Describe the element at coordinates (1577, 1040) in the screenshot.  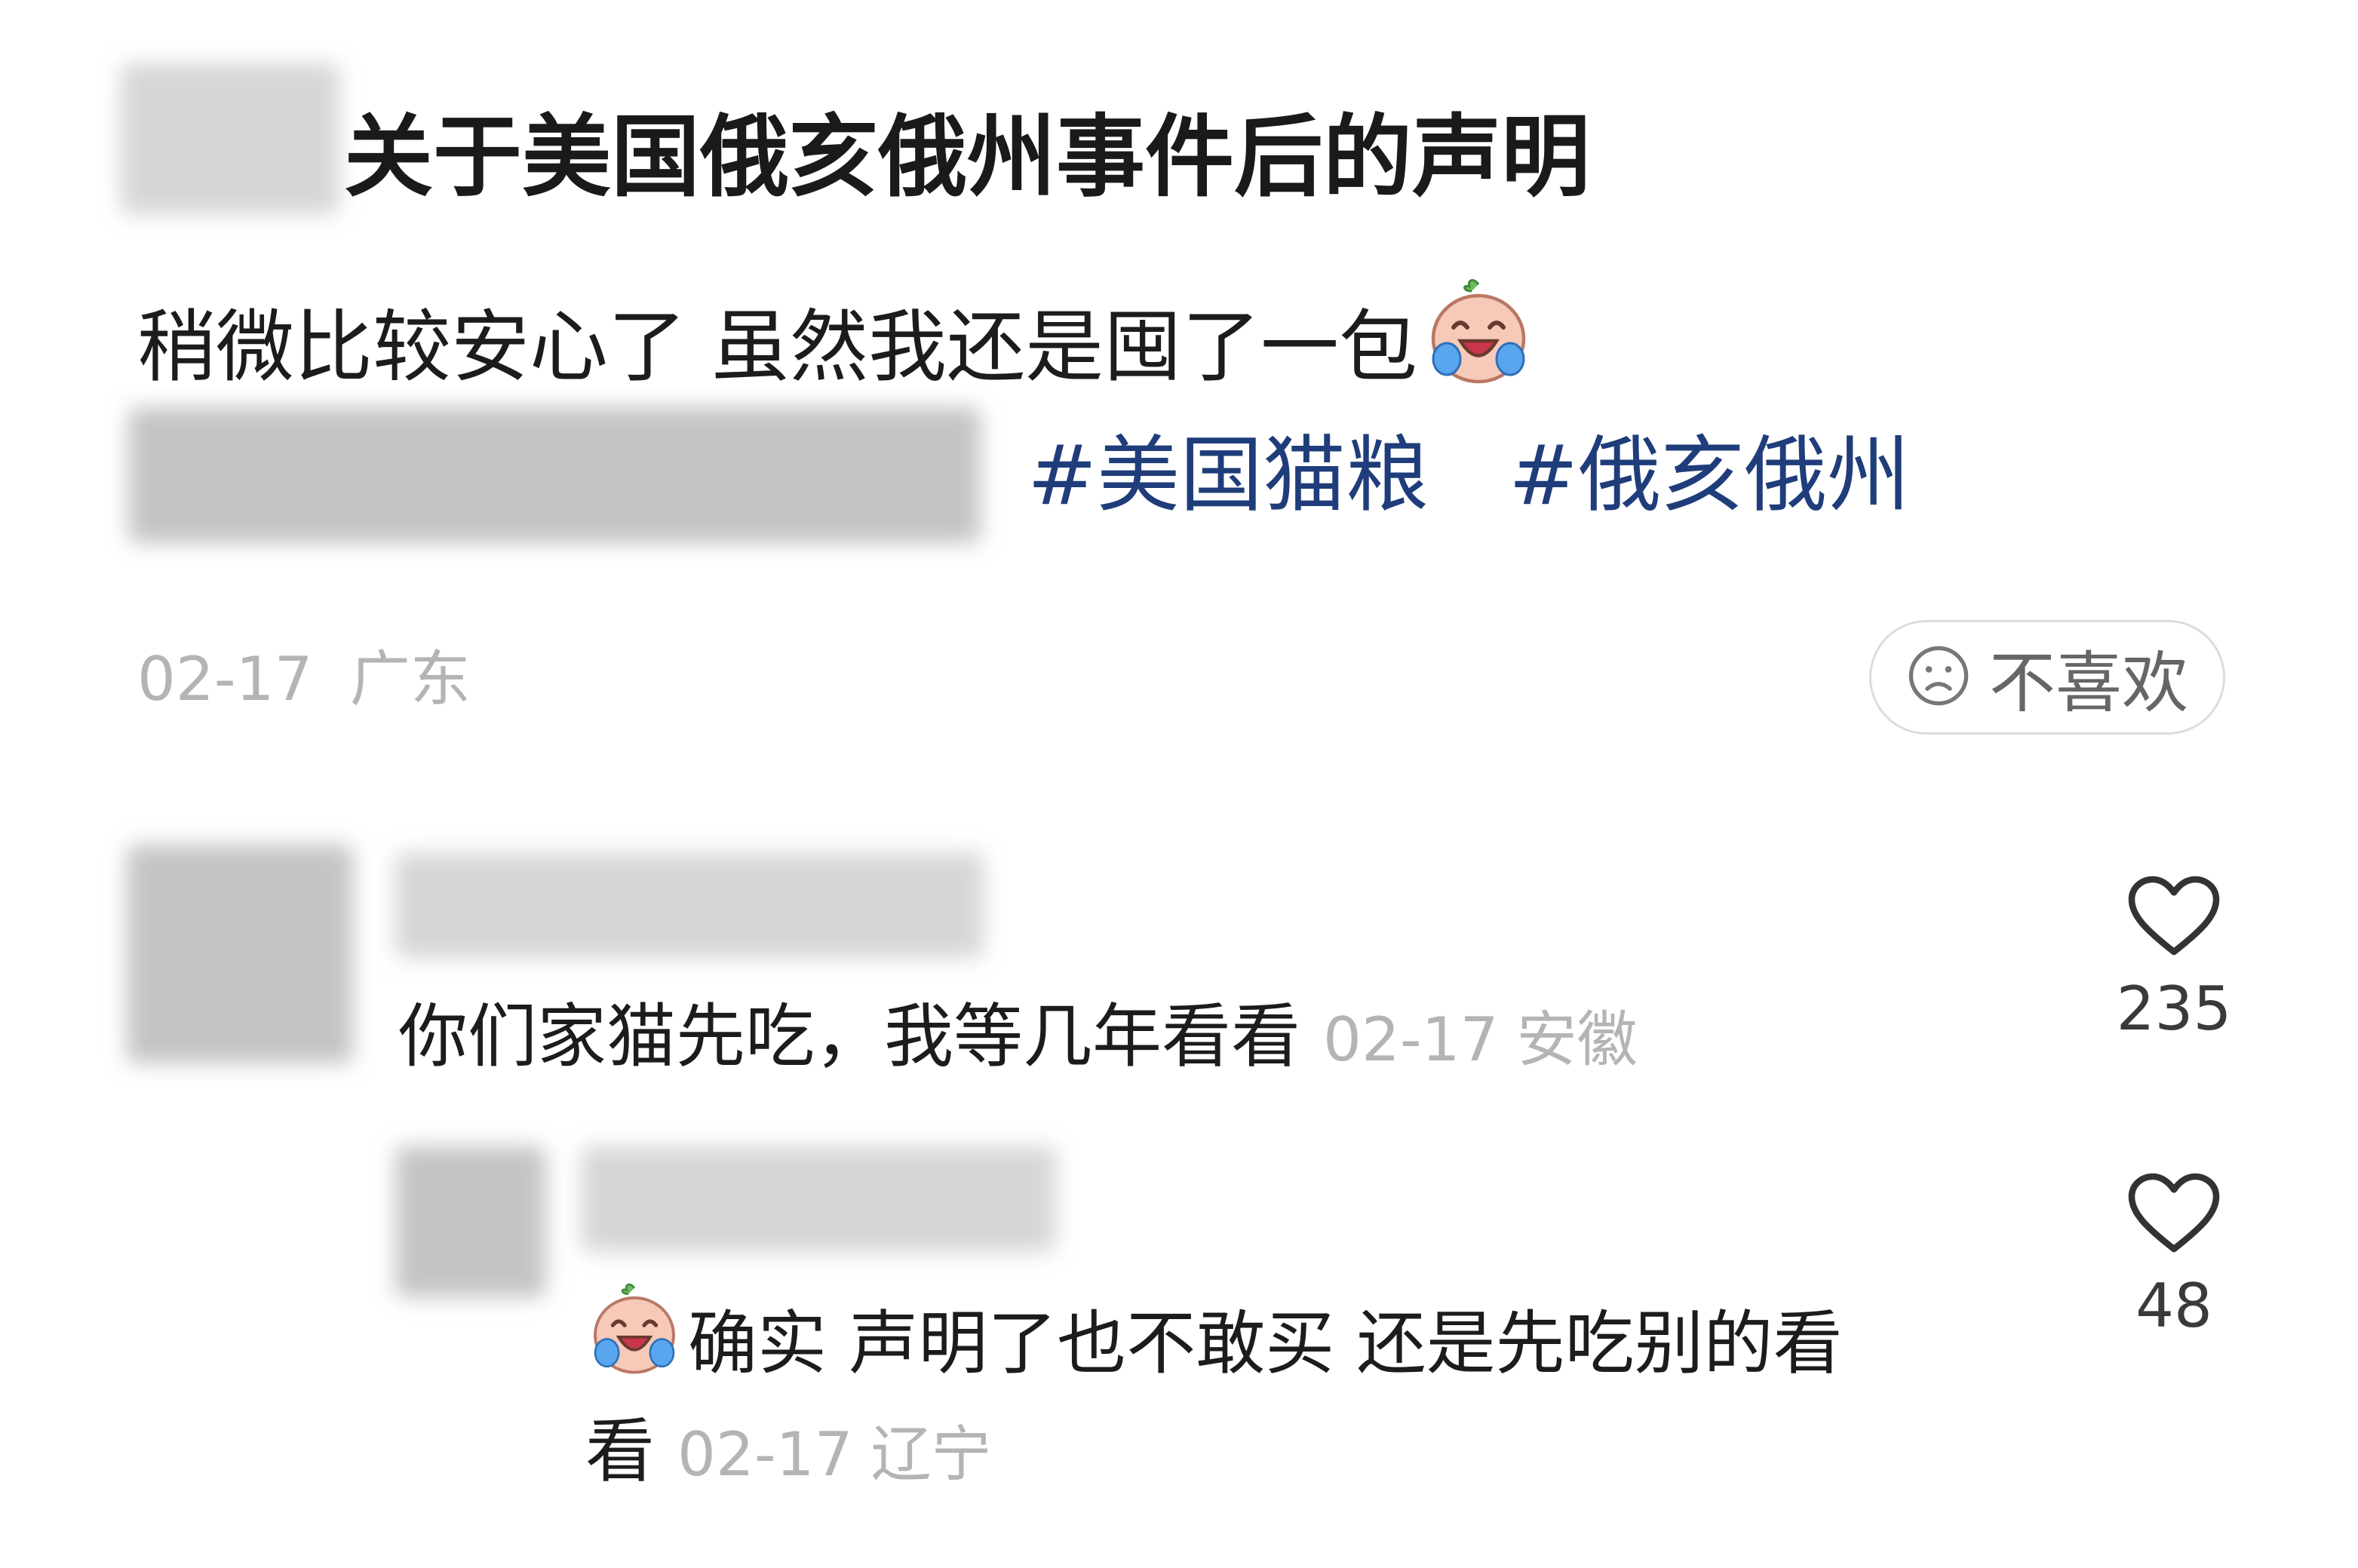
I see `comment-location: 安徽` at that location.